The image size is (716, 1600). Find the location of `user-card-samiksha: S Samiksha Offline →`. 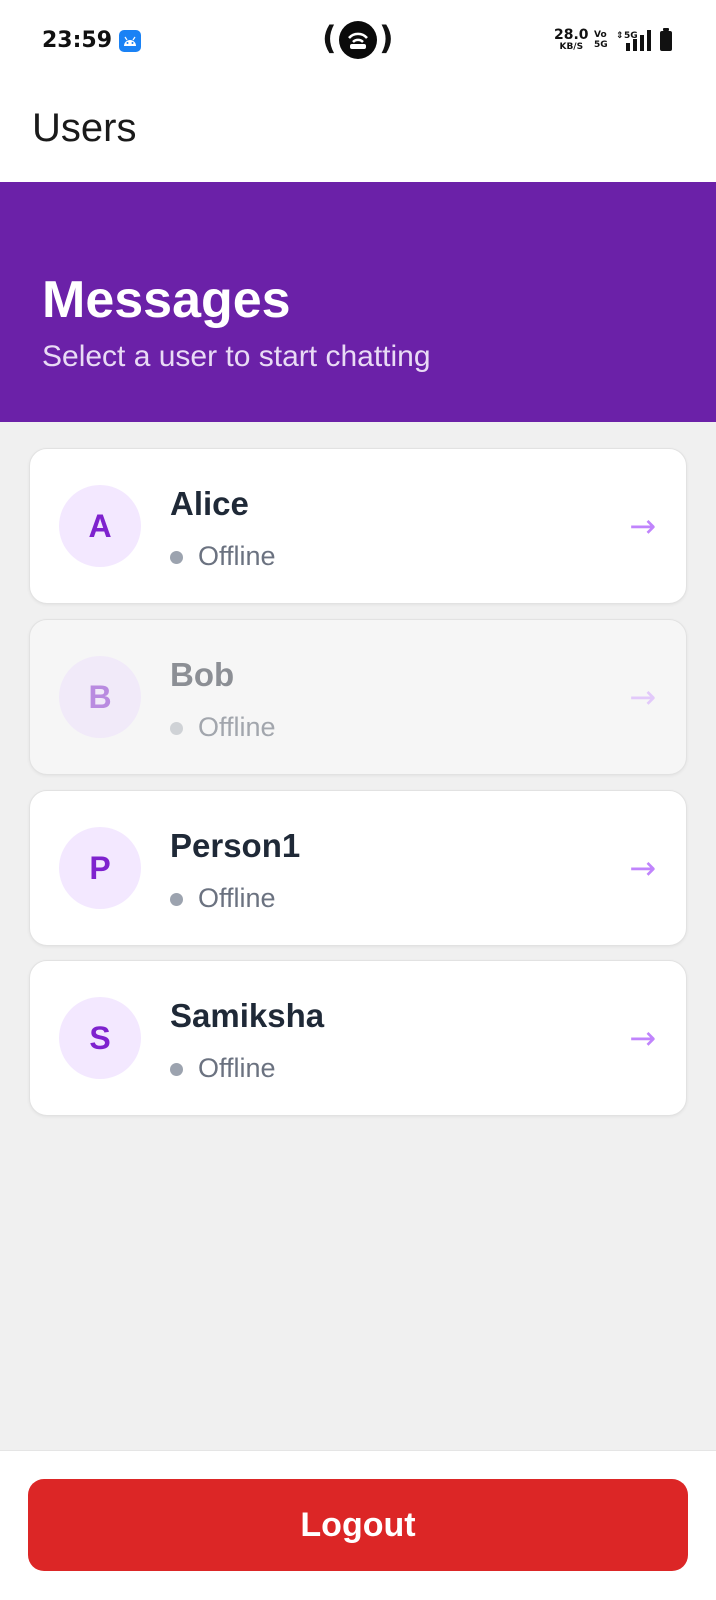

user-card-samiksha: S Samiksha Offline → is located at coordinates (358, 1038).